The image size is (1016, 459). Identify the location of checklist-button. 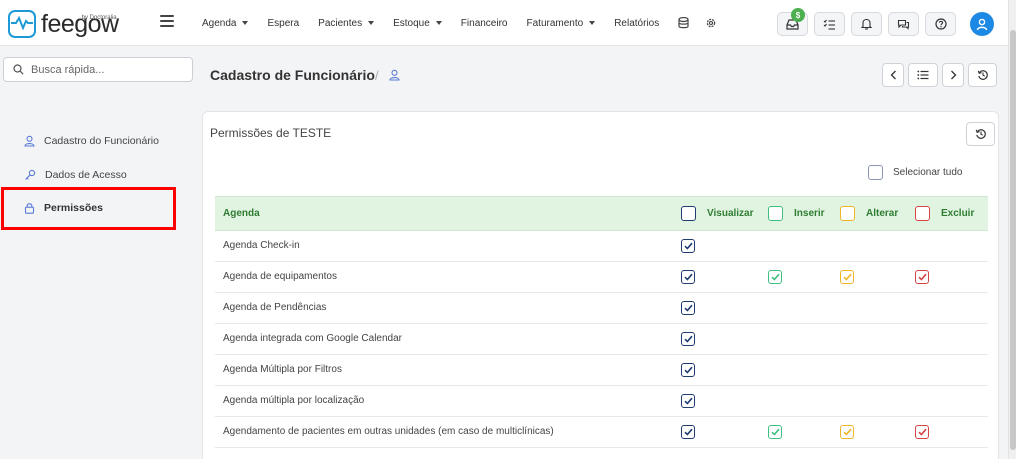
(829, 24).